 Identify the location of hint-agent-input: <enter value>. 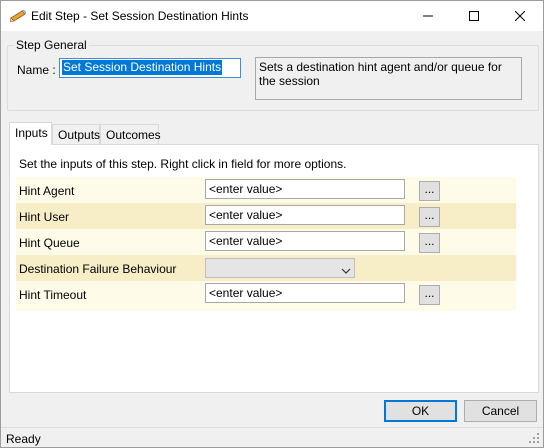
(305, 189).